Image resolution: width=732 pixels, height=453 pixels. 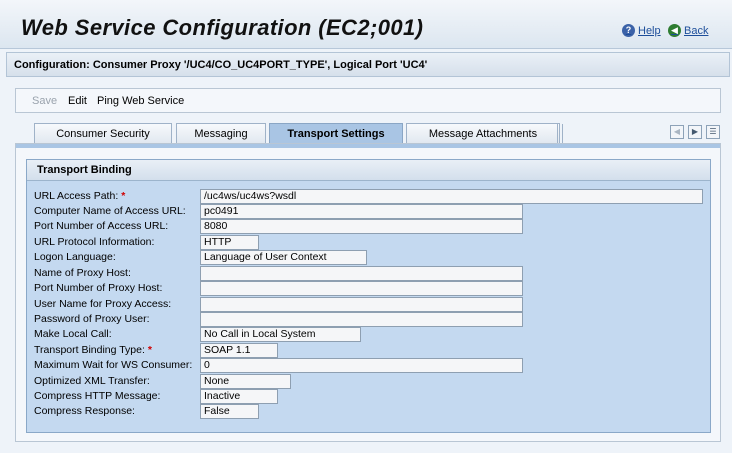 I want to click on tab-list-icon: ☰, so click(x=713, y=132).